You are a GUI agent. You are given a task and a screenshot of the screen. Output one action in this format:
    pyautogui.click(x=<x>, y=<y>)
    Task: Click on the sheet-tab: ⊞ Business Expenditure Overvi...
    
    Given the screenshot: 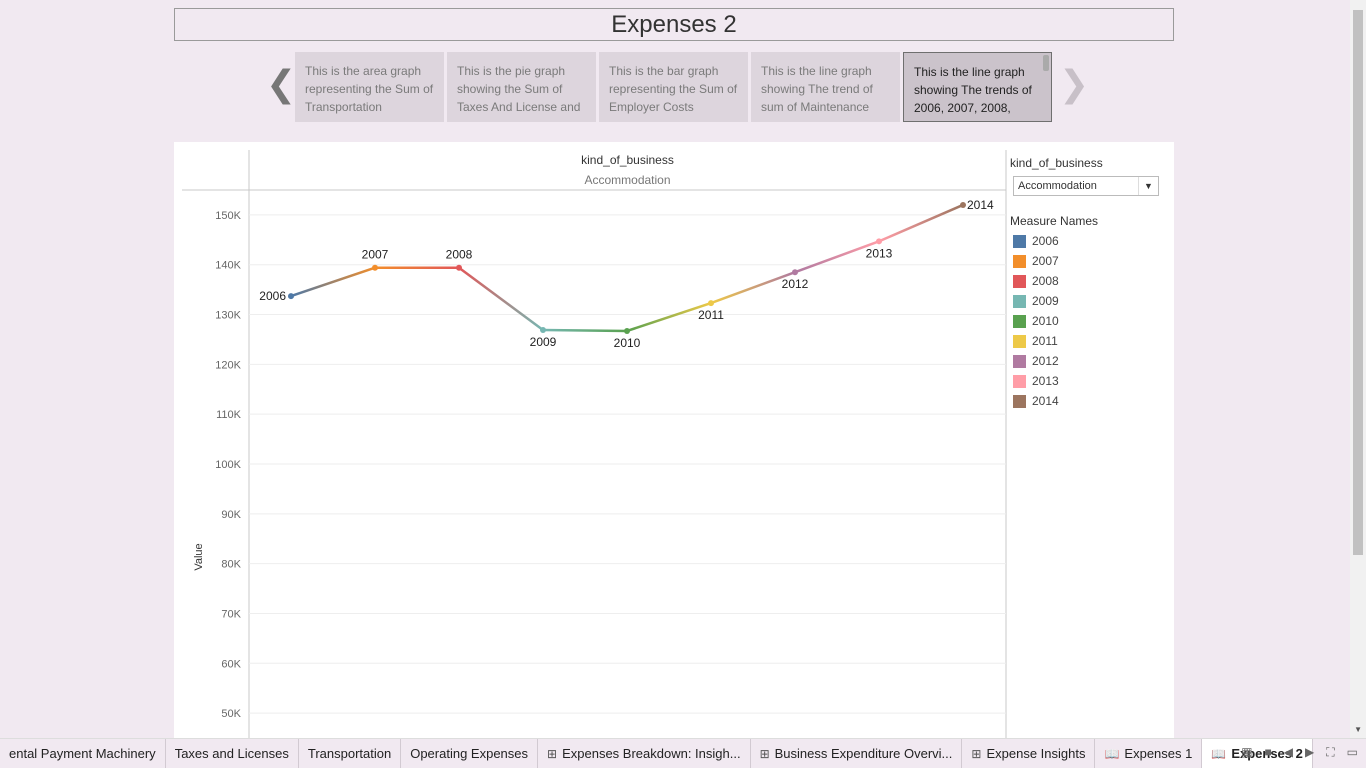 What is the action you would take?
    pyautogui.click(x=857, y=753)
    